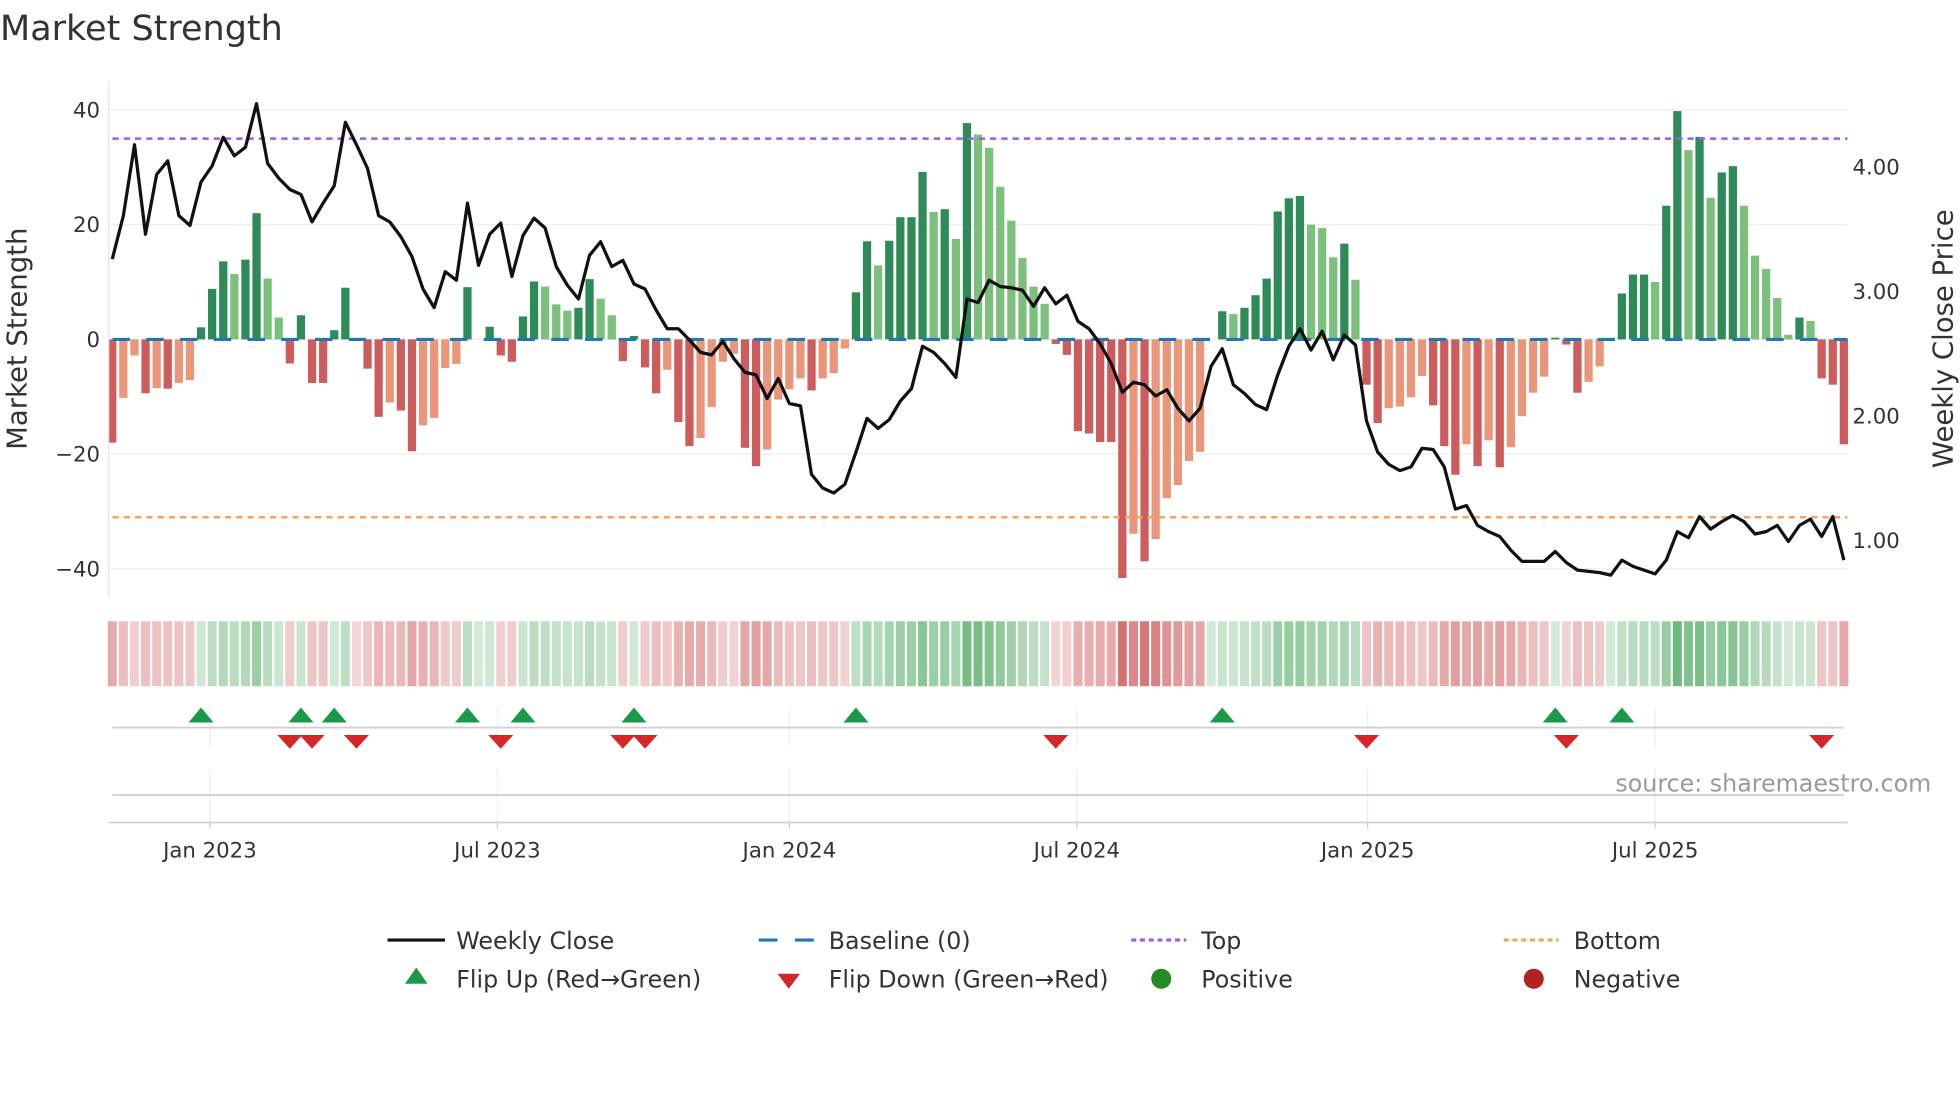 This screenshot has height=1102, width=1960. What do you see at coordinates (789, 851) in the screenshot?
I see `x-tick-label: Jan 2024` at bounding box center [789, 851].